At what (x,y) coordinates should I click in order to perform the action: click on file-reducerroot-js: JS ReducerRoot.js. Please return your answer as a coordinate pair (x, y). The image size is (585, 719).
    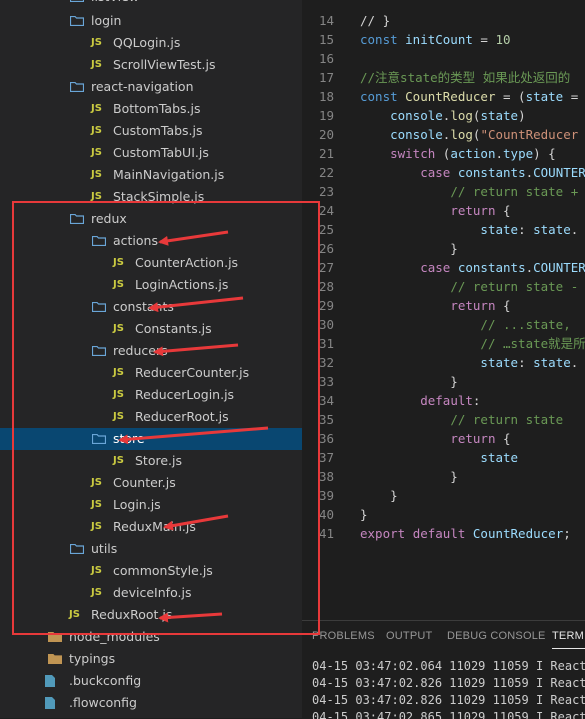
    Looking at the image, I should click on (151, 417).